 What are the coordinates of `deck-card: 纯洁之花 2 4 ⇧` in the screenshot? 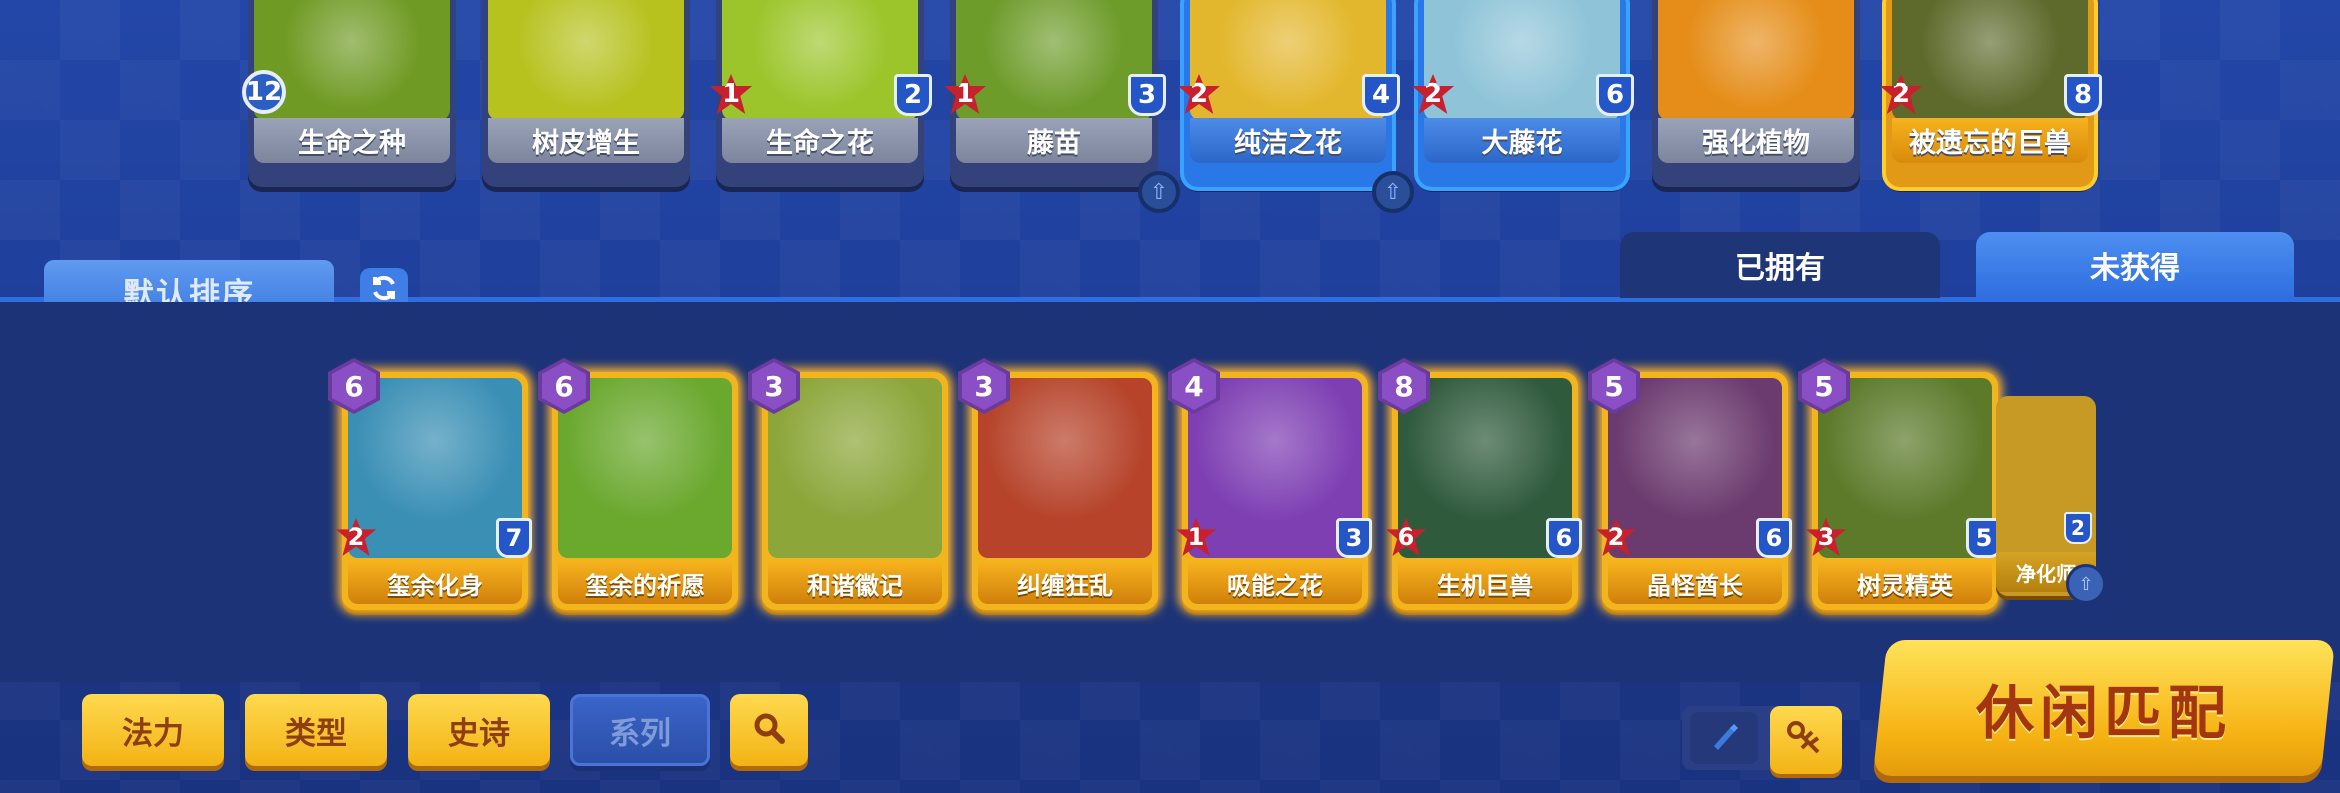 It's located at (1296, 106).